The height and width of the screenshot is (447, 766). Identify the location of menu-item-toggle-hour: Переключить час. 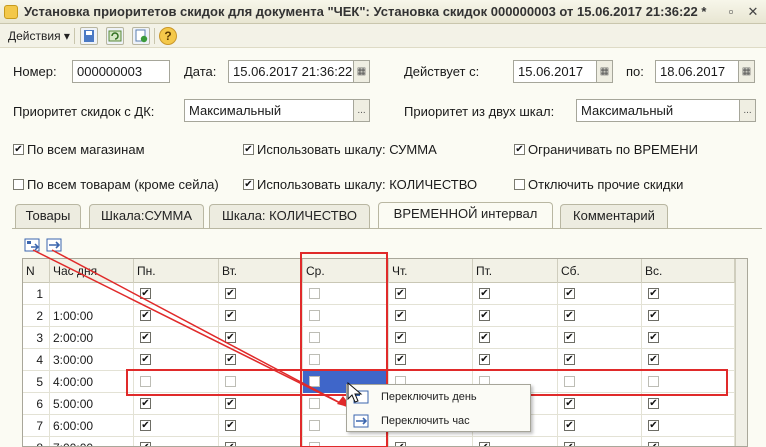
(438, 421).